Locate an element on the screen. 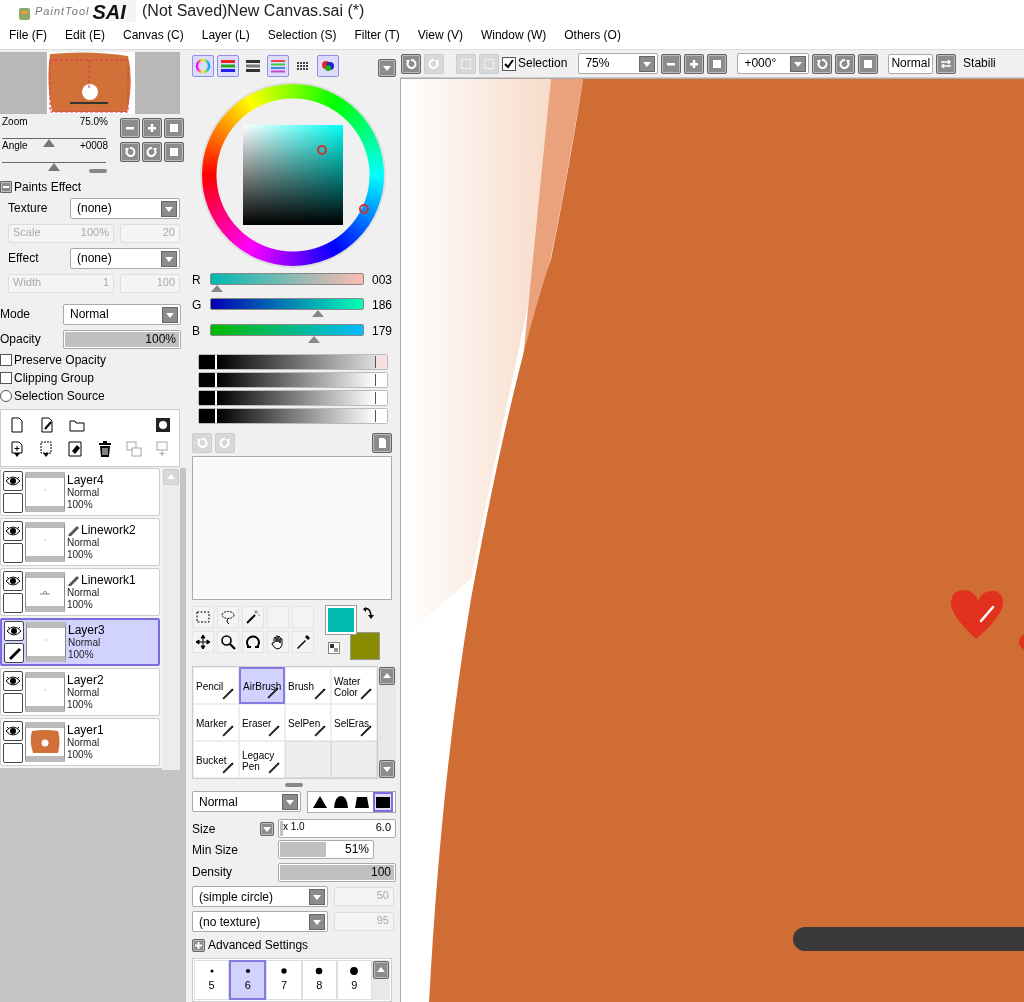 Image resolution: width=1024 pixels, height=1002 pixels. layer-row: Linework1 Normal 100% is located at coordinates (80, 592).